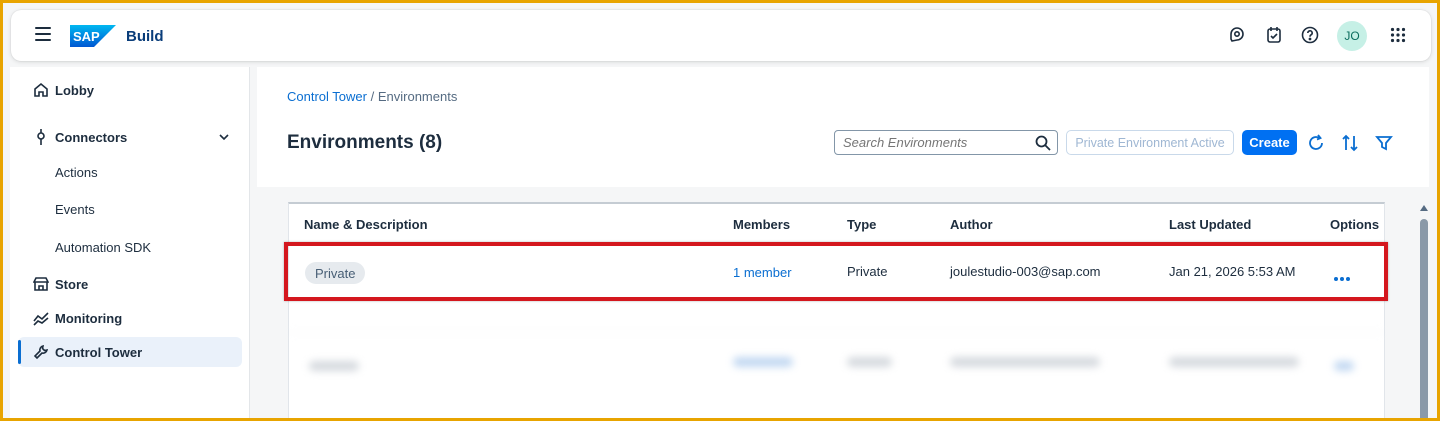 The image size is (1440, 421). I want to click on sidebar-item-label: Lobby, so click(74, 90).